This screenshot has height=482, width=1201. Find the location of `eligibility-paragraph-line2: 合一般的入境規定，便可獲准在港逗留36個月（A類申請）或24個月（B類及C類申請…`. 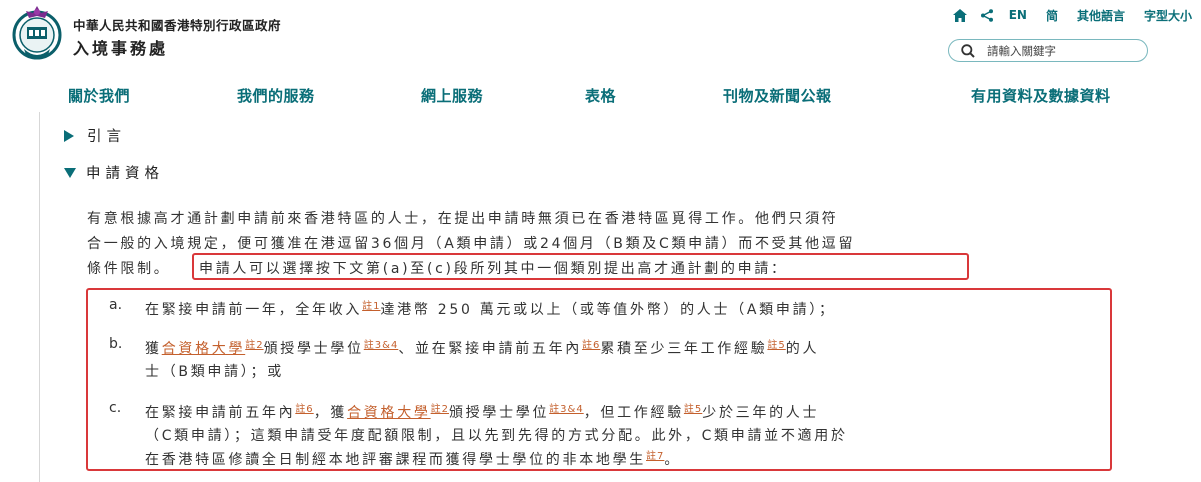

eligibility-paragraph-line2: 合一般的入境規定，便可獲准在港逗留36個月（A類申請）或24個月（B類及C類申請… is located at coordinates (471, 244).